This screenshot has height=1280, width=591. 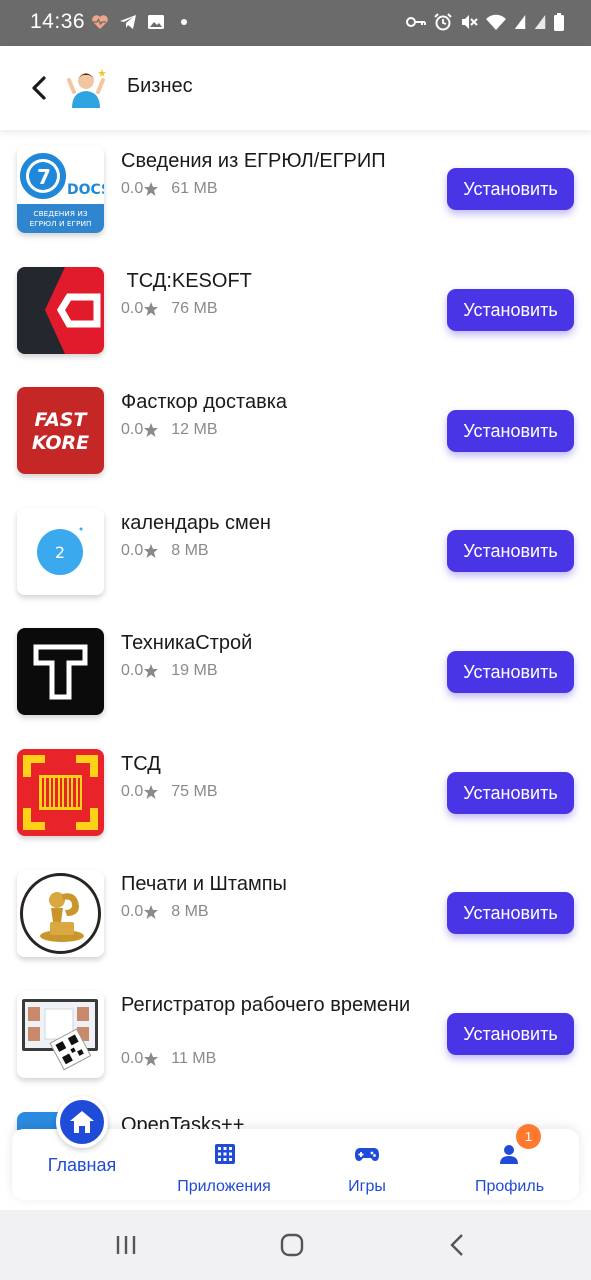 I want to click on home-button, so click(x=82, y=1122).